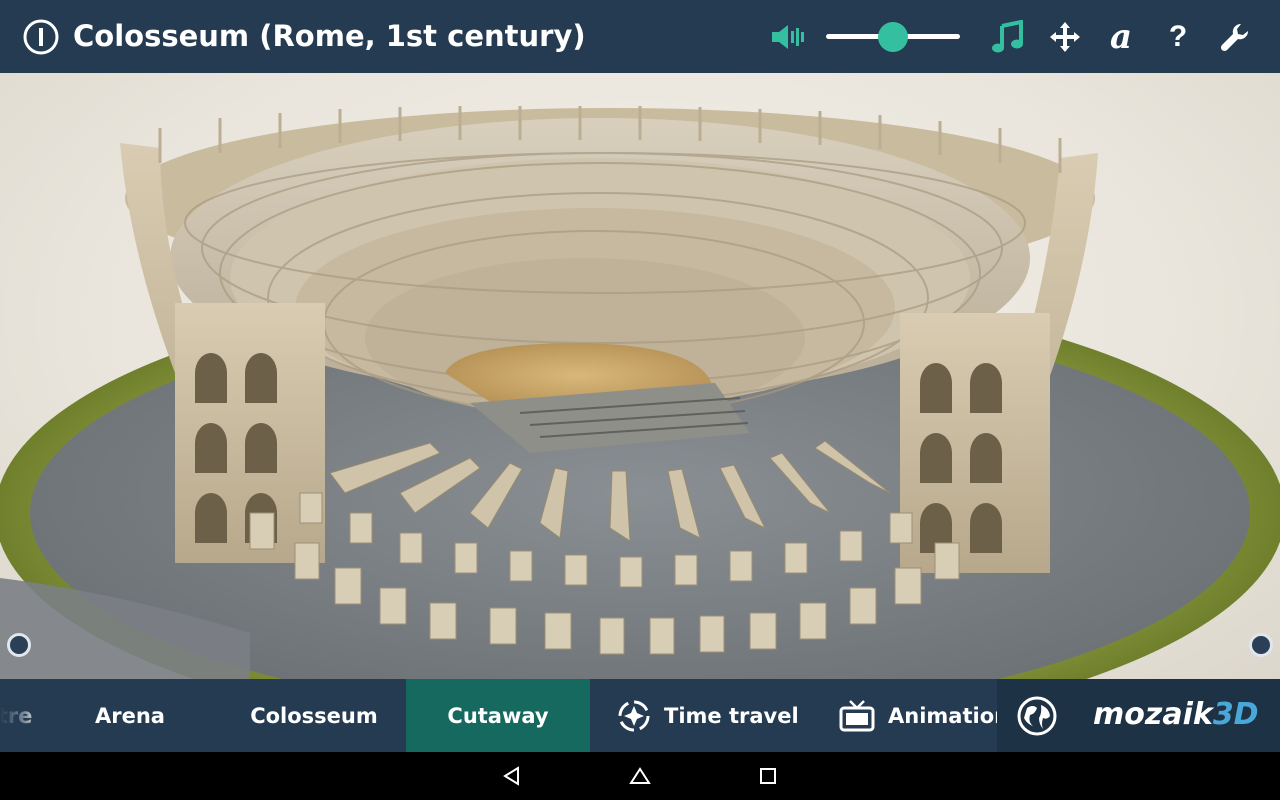 This screenshot has width=1280, height=800. Describe the element at coordinates (640, 36) in the screenshot. I see `top-bar: Colosseum (Rome, 1st century) a ?` at that location.